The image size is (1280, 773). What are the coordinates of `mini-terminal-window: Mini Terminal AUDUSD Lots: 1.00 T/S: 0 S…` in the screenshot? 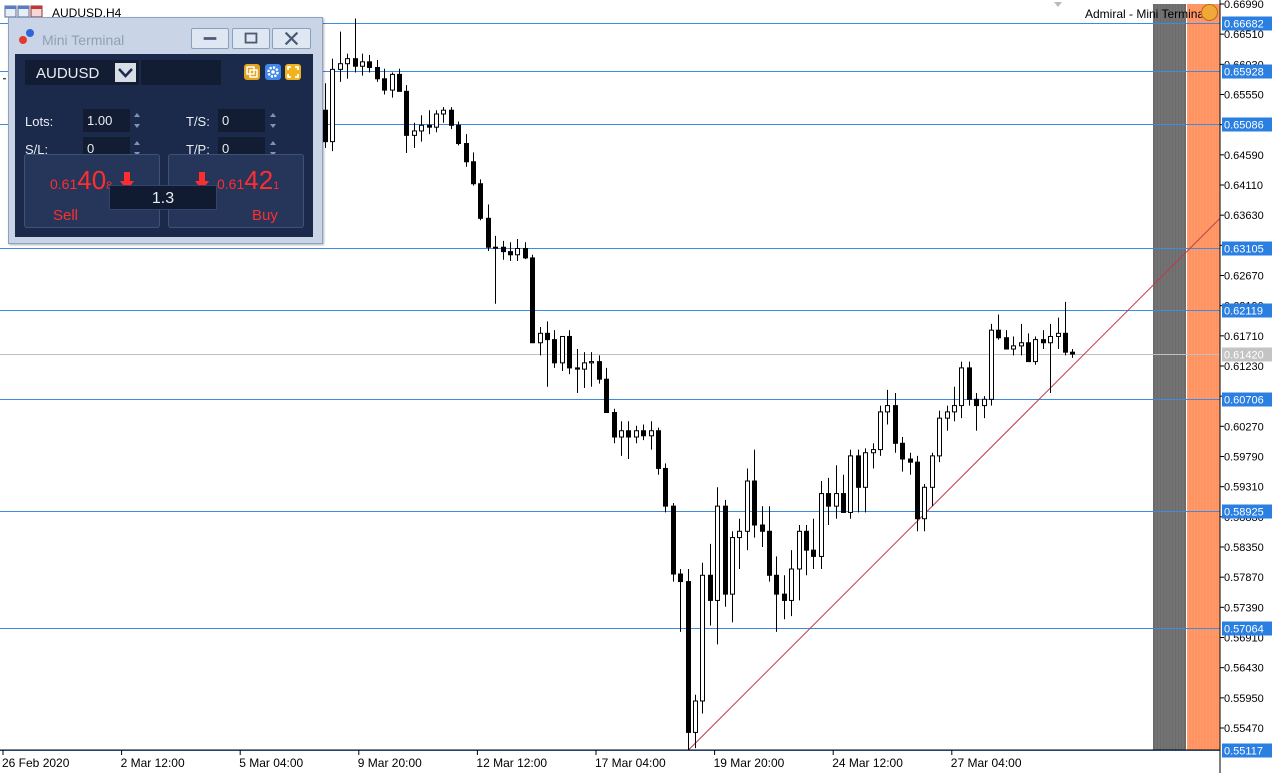 It's located at (165, 130).